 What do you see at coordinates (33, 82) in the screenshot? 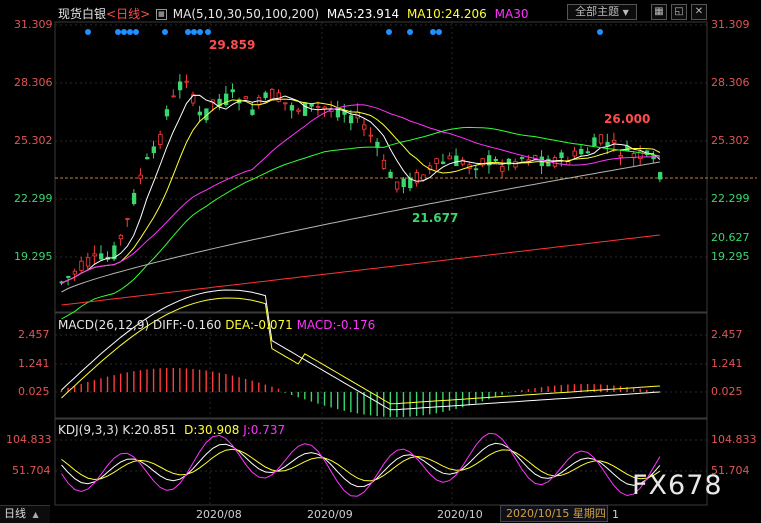
I see `price-axis-left-2: 28.306` at bounding box center [33, 82].